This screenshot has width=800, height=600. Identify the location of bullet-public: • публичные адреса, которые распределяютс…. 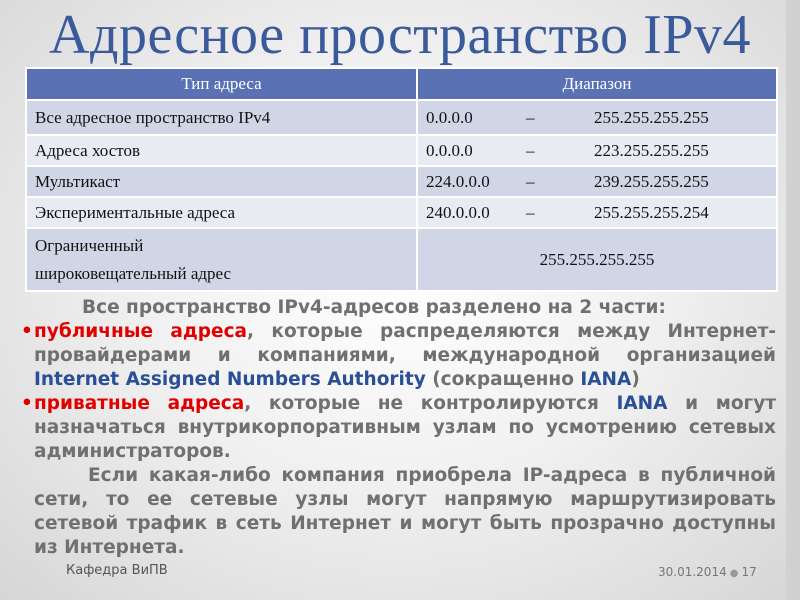
(398, 356).